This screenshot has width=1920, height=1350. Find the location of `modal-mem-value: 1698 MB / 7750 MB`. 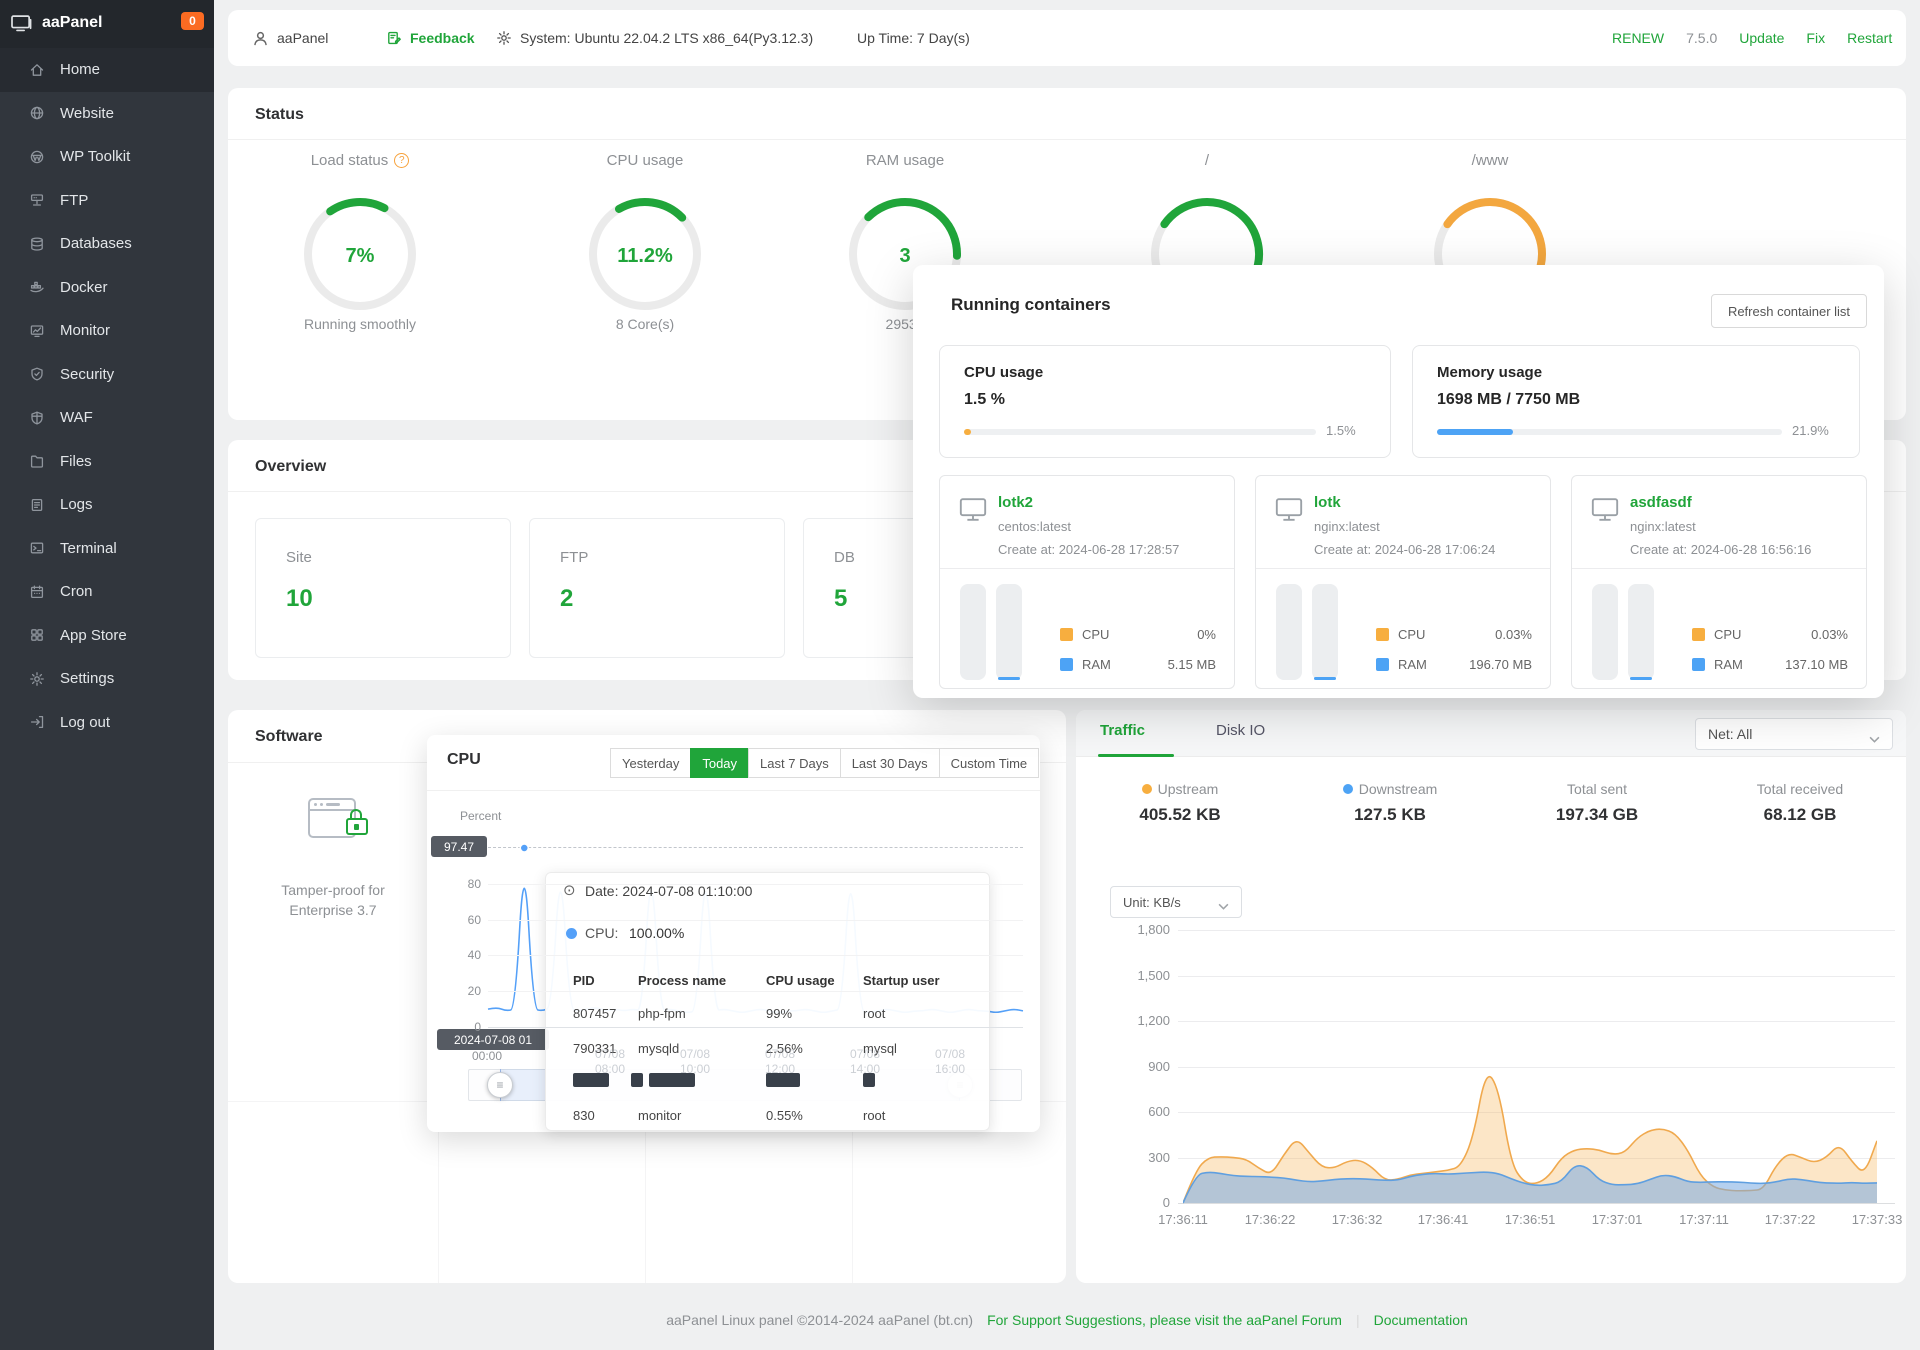

modal-mem-value: 1698 MB / 7750 MB is located at coordinates (1509, 399).